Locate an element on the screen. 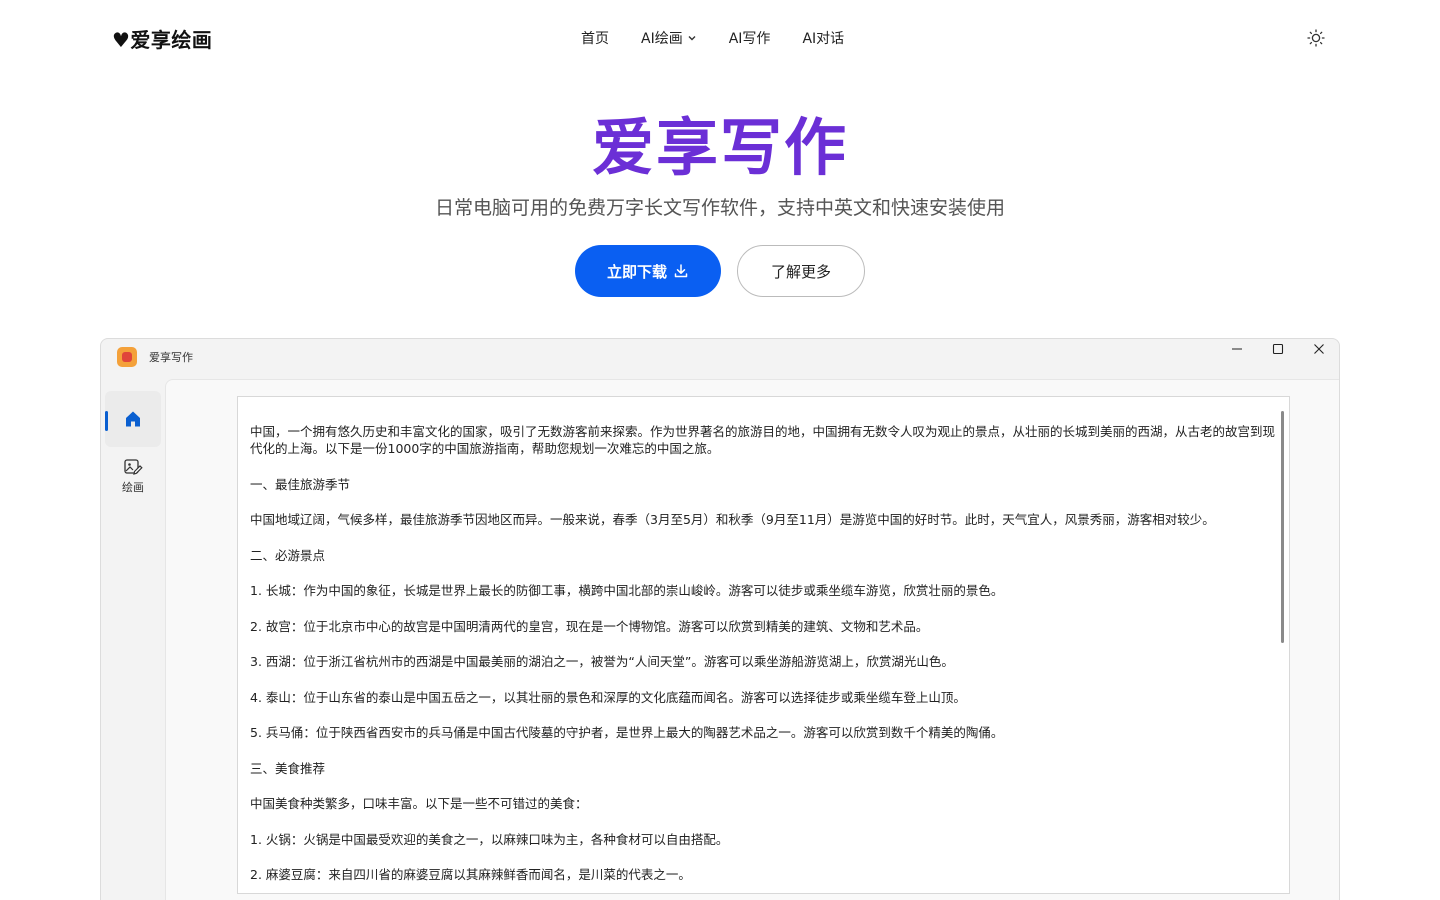  app-sidebar: 绘画 is located at coordinates (133, 639).